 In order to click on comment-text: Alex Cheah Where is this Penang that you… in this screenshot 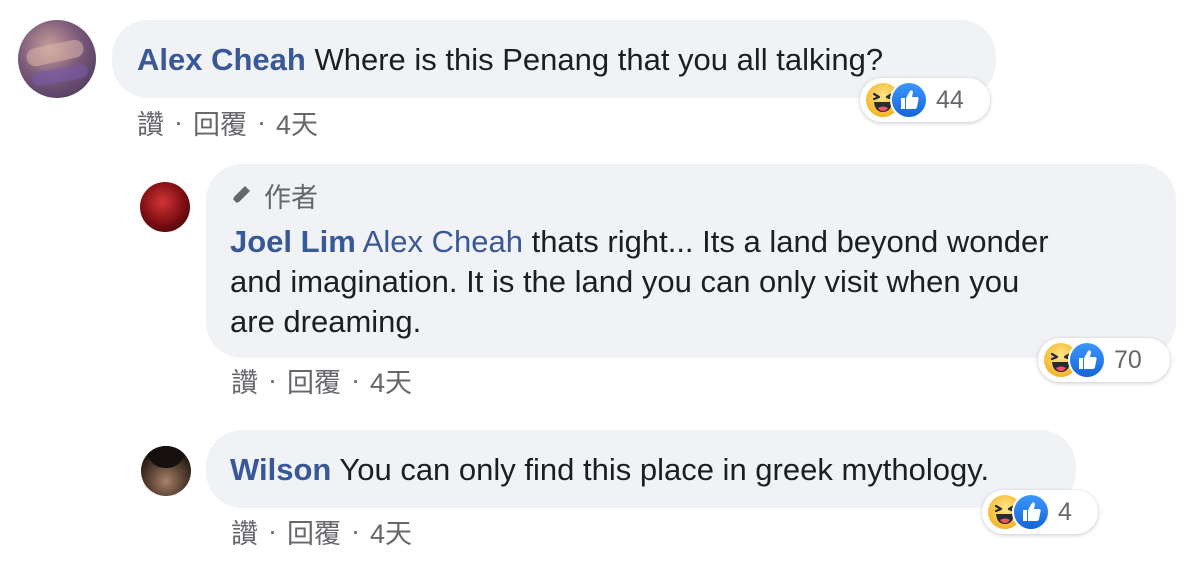, I will do `click(566, 60)`.